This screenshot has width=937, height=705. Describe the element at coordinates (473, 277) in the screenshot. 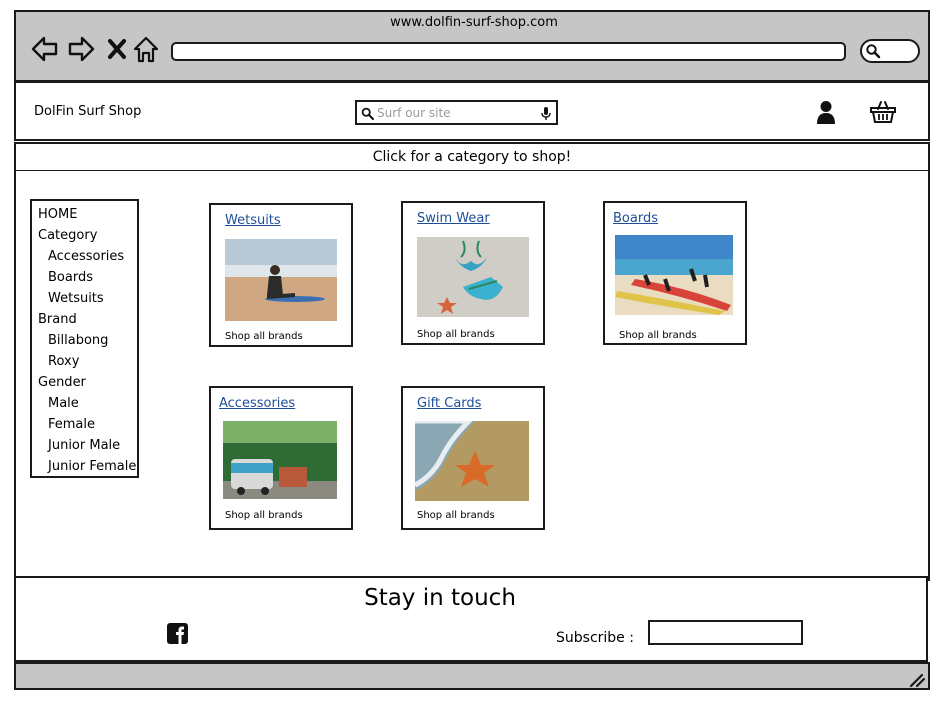

I see `swim-wear-image` at that location.